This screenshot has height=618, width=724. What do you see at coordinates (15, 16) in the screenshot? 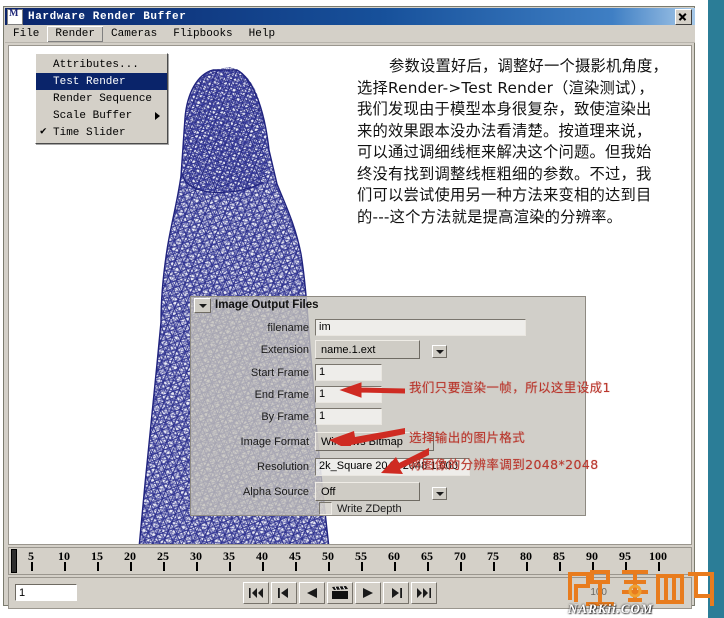
I see `maya-window-icon` at bounding box center [15, 16].